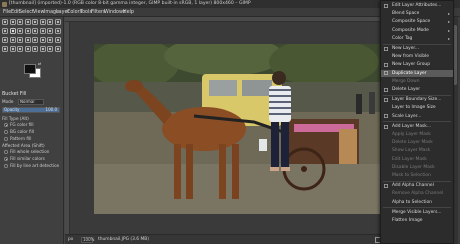 This screenshot has width=460, height=244. What do you see at coordinates (27, 31) in the screenshot?
I see `paintbrush-icon` at bounding box center [27, 31].